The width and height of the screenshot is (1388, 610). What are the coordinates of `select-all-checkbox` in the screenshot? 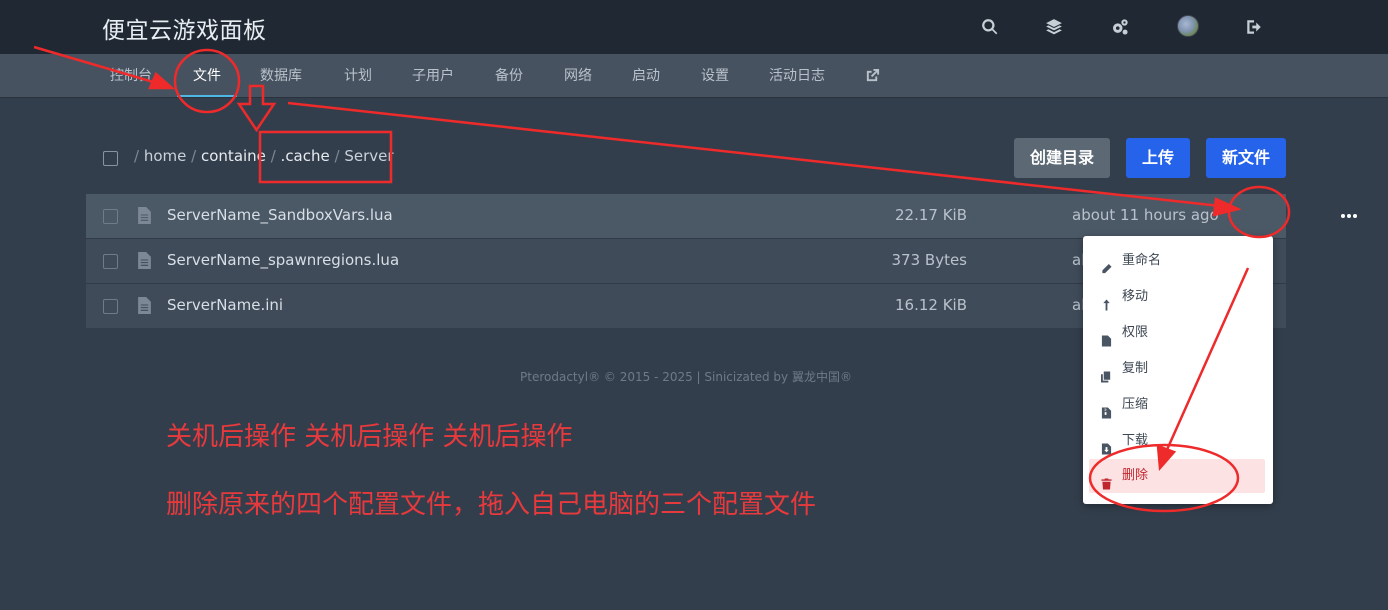 It's located at (110, 158).